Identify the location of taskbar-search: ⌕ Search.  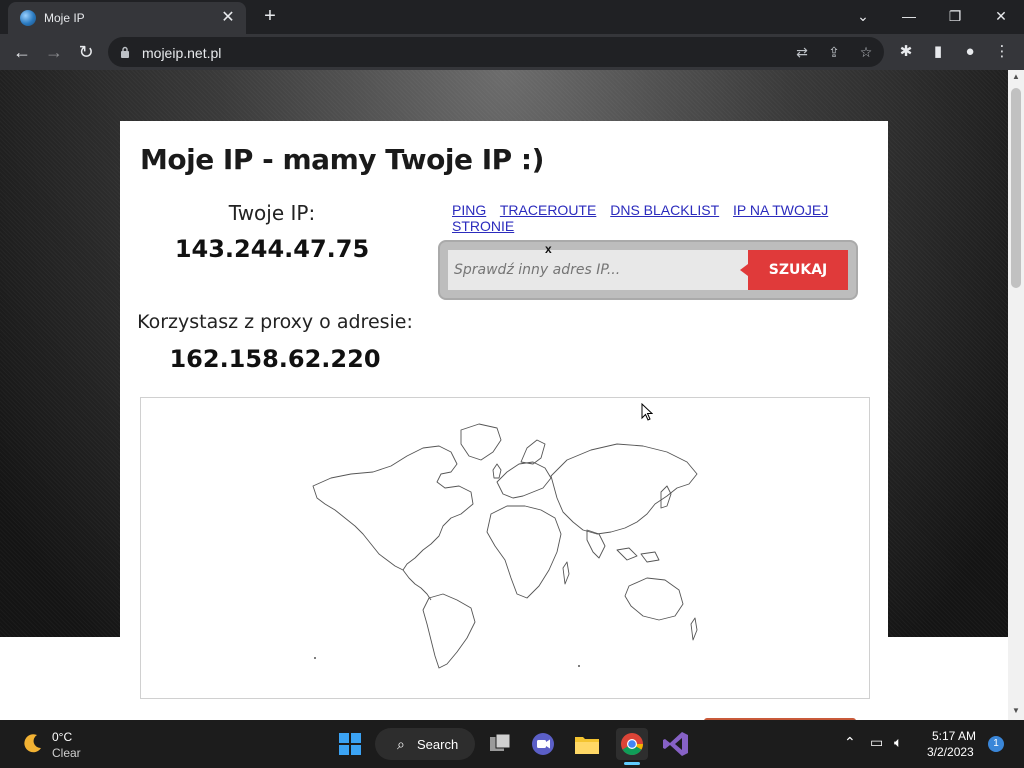
(425, 744).